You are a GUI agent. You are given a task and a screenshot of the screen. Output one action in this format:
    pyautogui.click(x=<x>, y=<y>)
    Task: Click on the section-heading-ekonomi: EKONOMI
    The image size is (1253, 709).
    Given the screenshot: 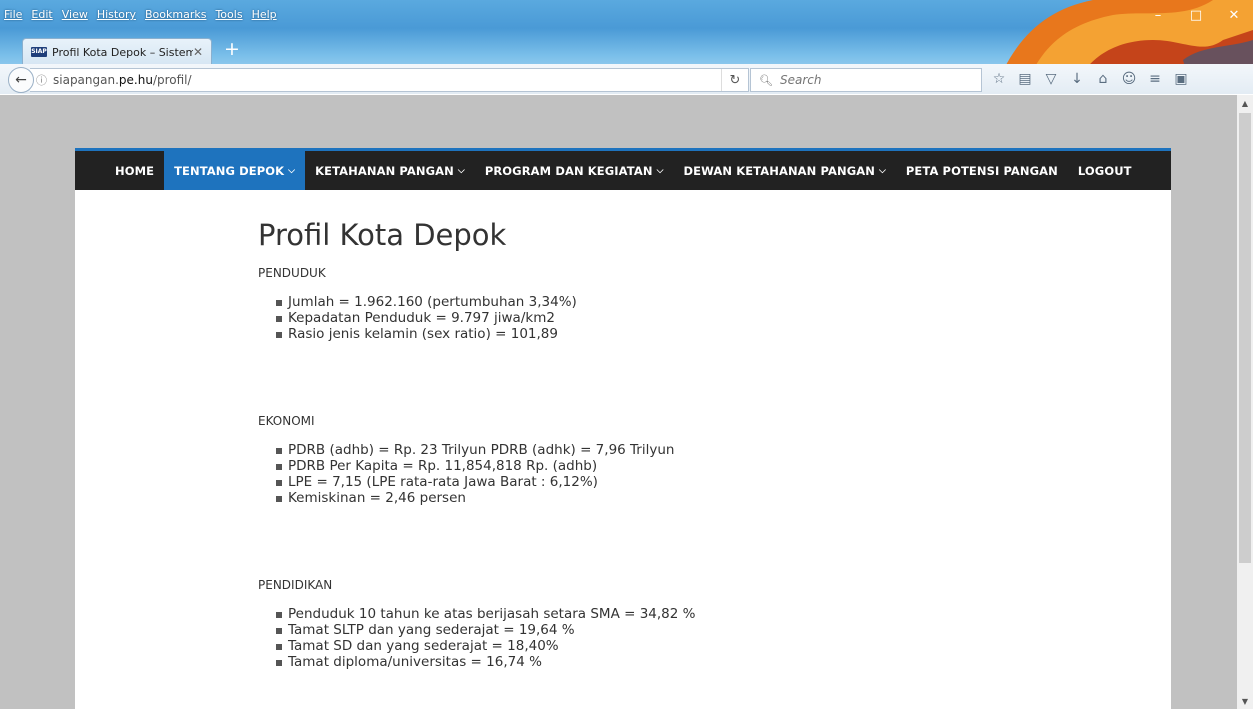 What is the action you would take?
    pyautogui.click(x=286, y=421)
    